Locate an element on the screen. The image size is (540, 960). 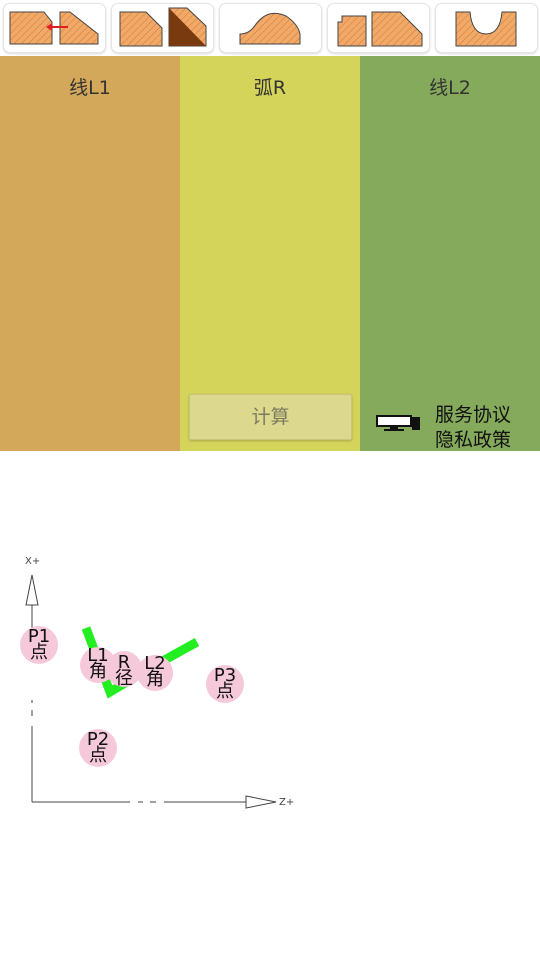
profile-chamfer-dark-button is located at coordinates (162, 28).